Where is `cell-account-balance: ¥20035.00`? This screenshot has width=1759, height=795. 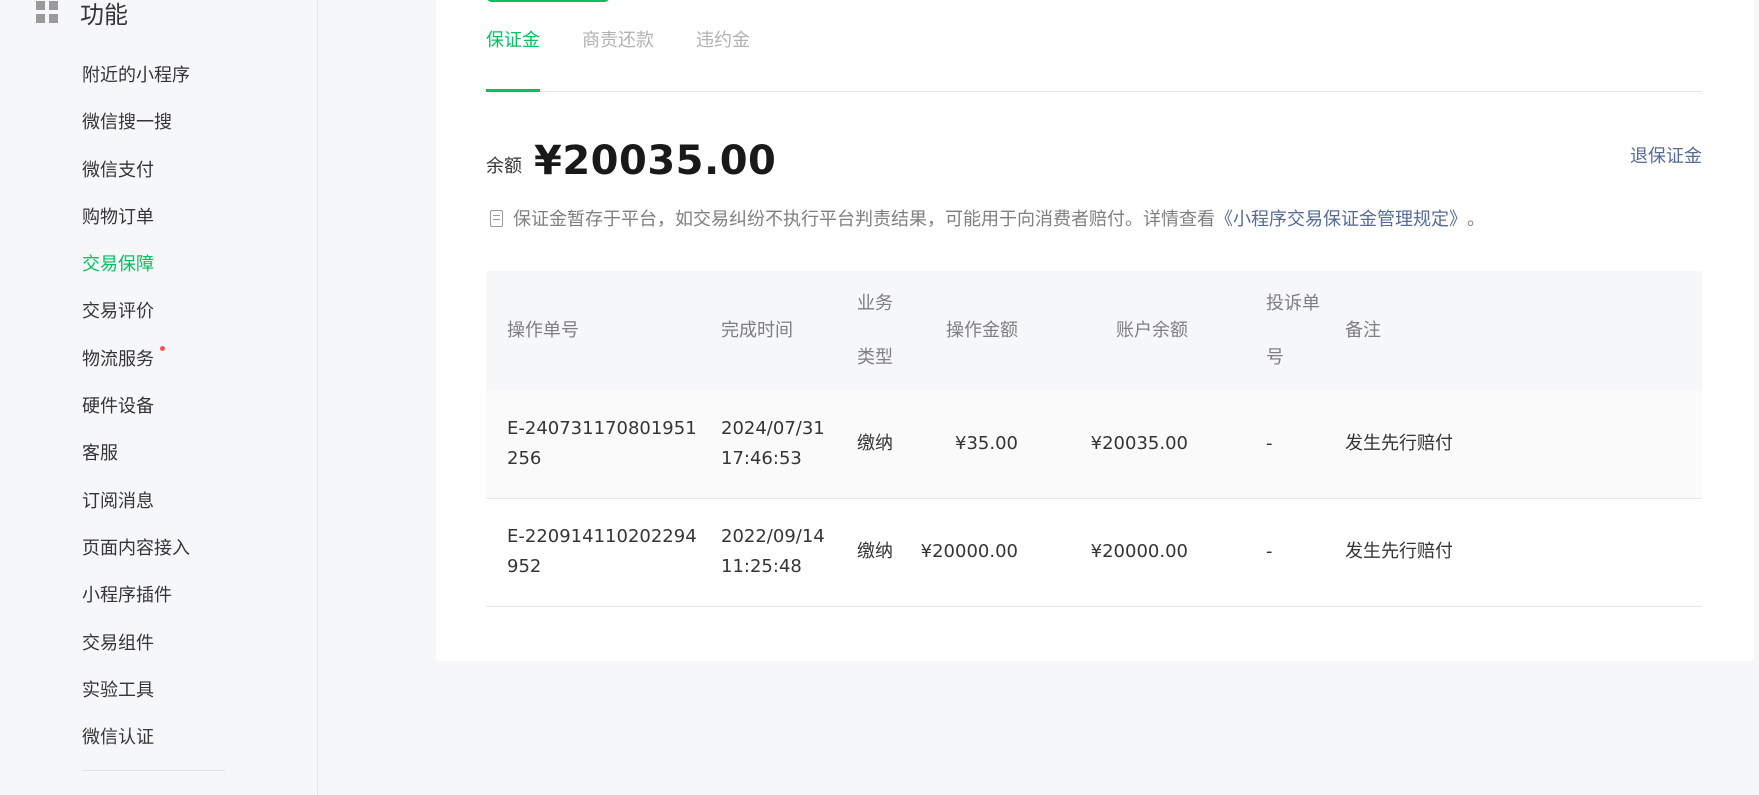
cell-account-balance: ¥20035.00 is located at coordinates (1103, 444).